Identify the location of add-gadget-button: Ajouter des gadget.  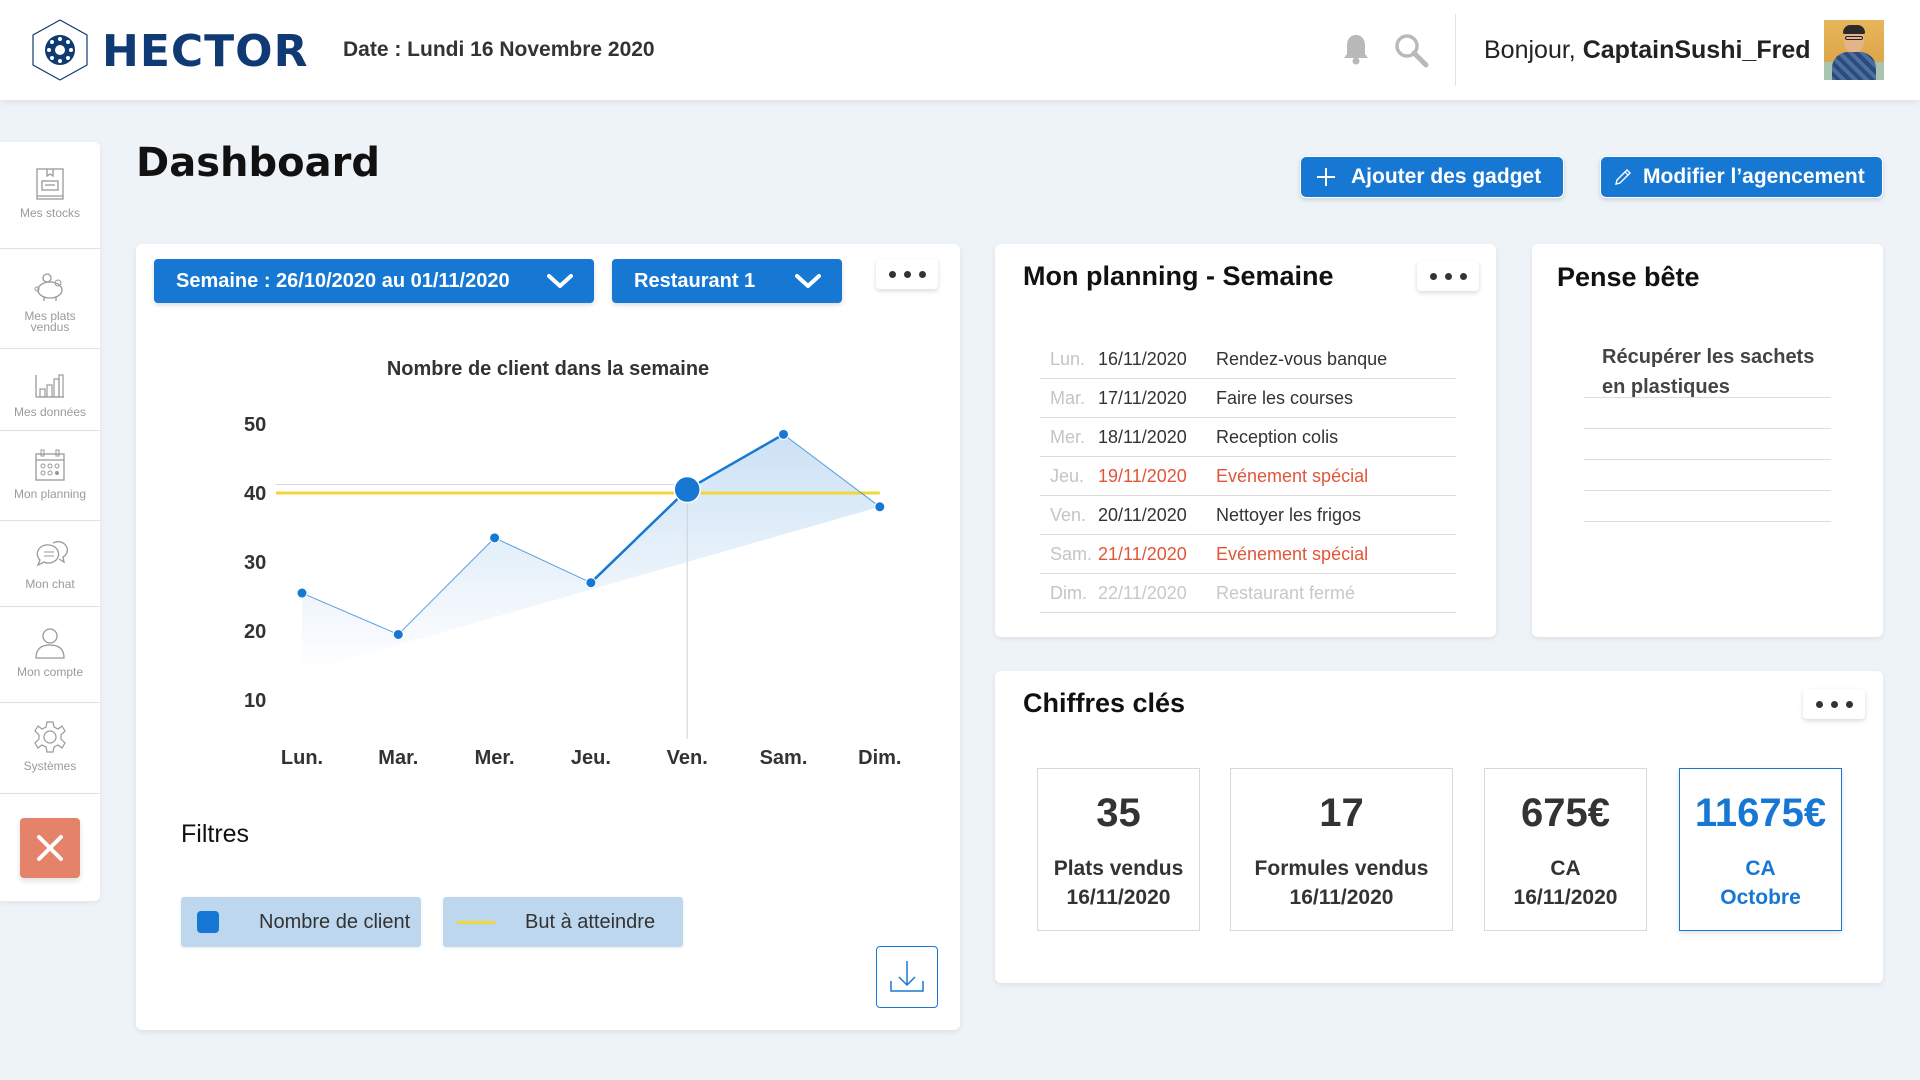
(1432, 177).